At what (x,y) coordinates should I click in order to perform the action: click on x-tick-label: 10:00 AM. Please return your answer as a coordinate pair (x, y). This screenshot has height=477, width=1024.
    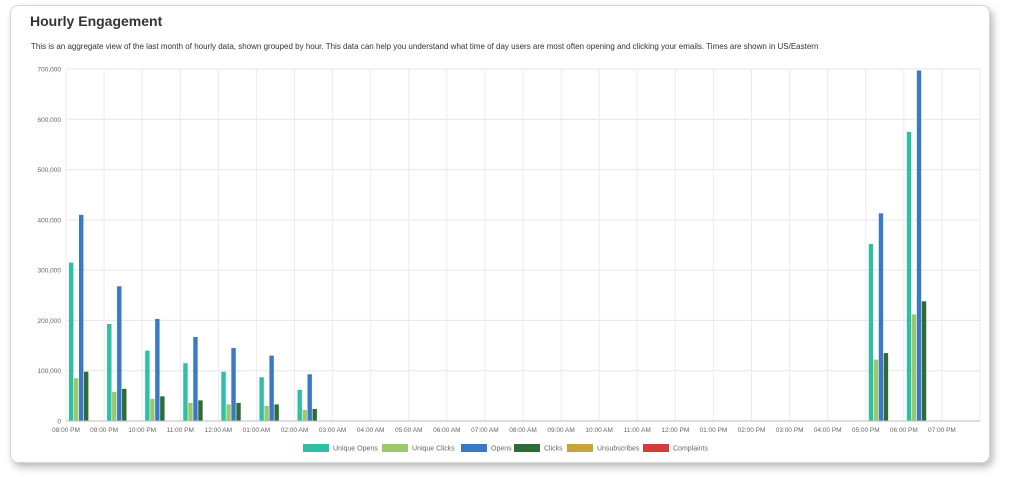
    Looking at the image, I should click on (598, 430).